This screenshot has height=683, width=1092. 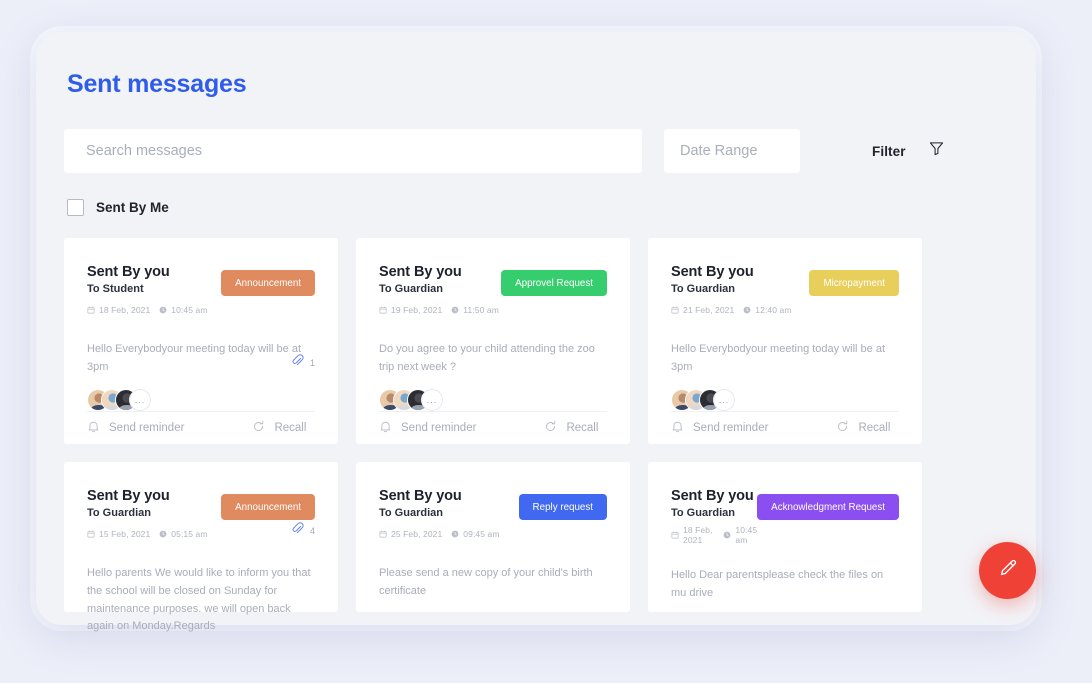 What do you see at coordinates (702, 310) in the screenshot?
I see `card-date: 21 Feb, 2021` at bounding box center [702, 310].